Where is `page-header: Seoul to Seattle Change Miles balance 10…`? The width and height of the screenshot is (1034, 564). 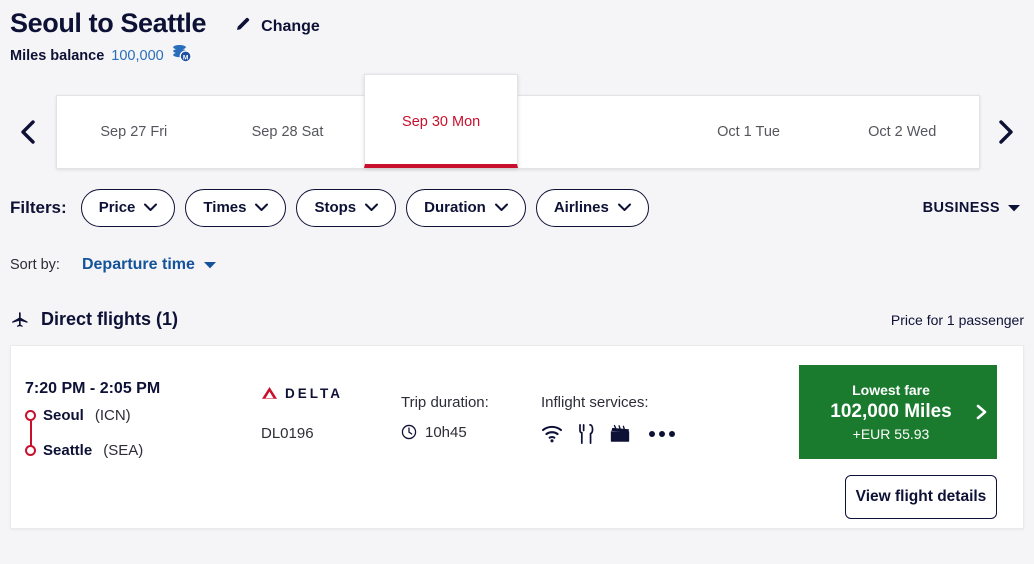
page-header: Seoul to Seattle Change Miles balance 10… is located at coordinates (517, 34).